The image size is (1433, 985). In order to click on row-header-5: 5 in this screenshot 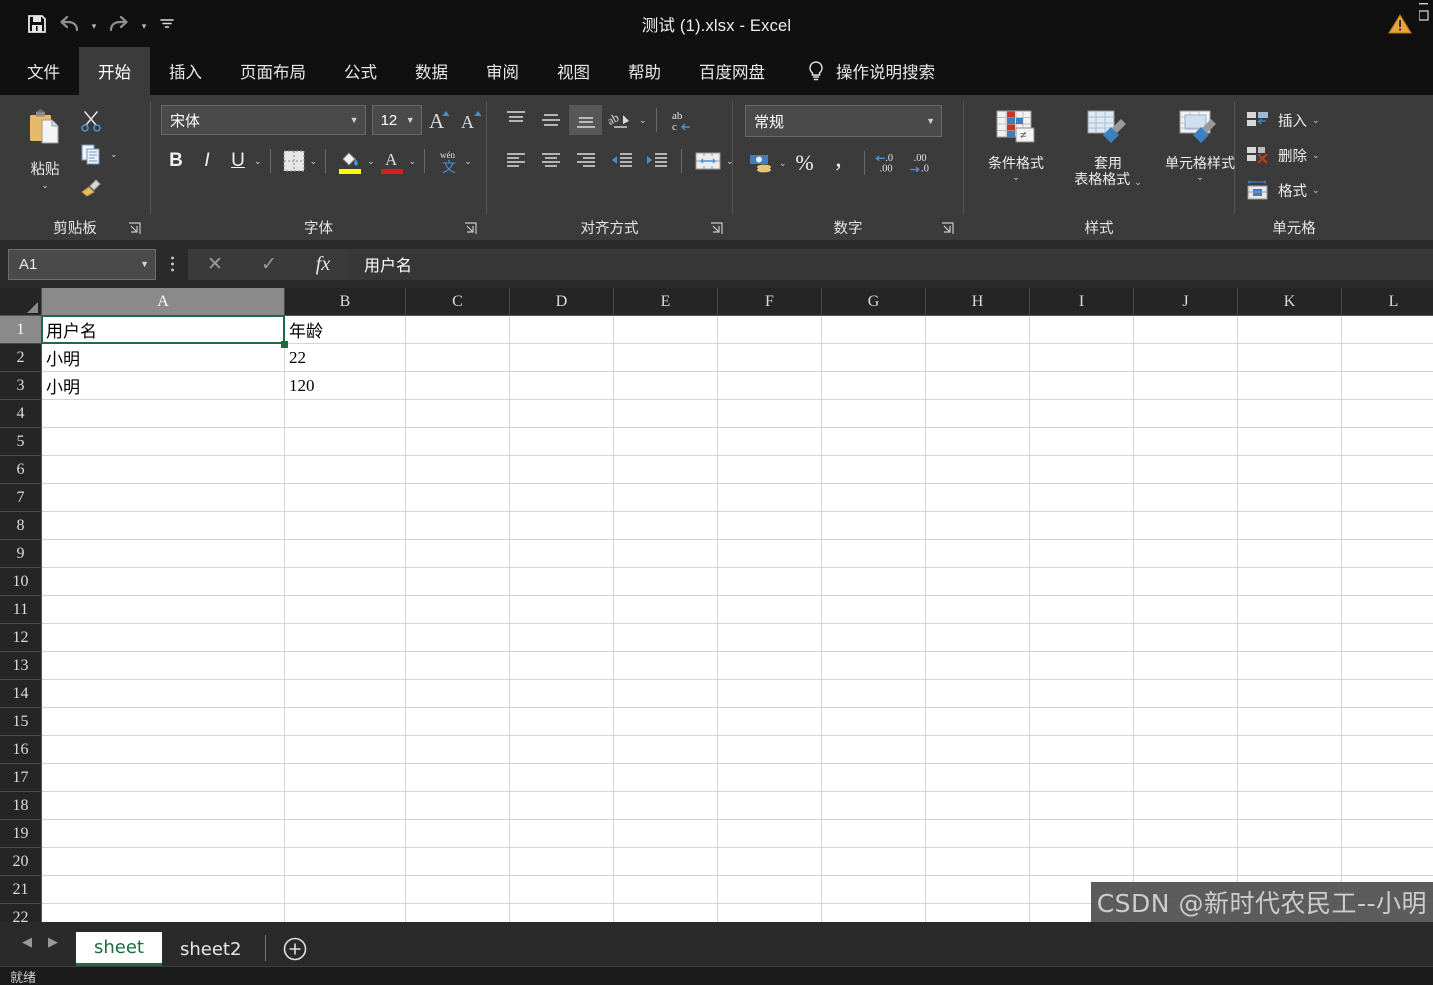, I will do `click(21, 442)`.